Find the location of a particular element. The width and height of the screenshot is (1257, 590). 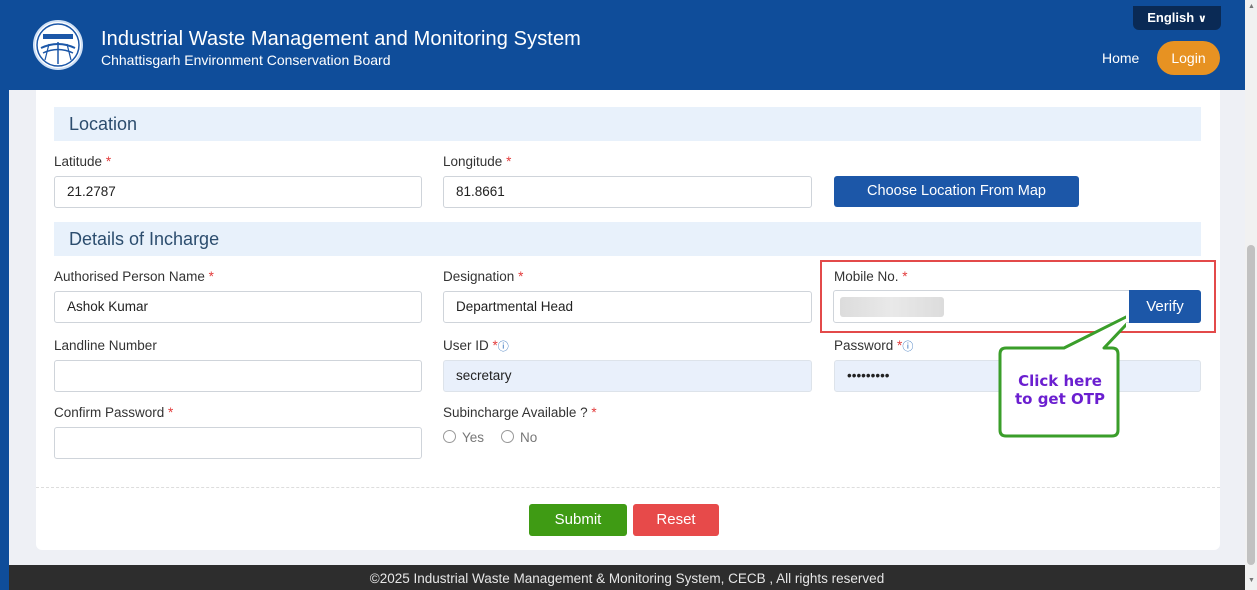

authorised-person-name-label: Authorised Person Name * is located at coordinates (134, 276).